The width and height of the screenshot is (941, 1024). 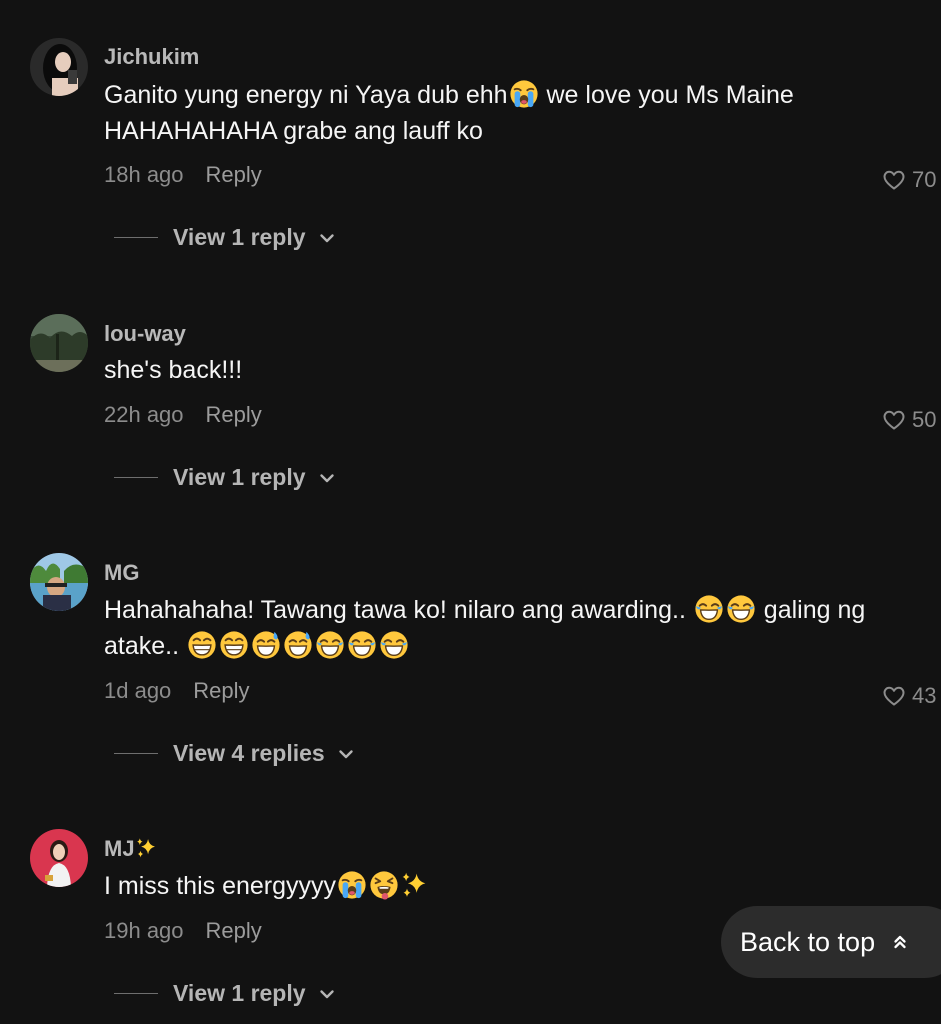 I want to click on comment-text-part: Ganito yung energy ni Yaya dub ehh, so click(x=306, y=95).